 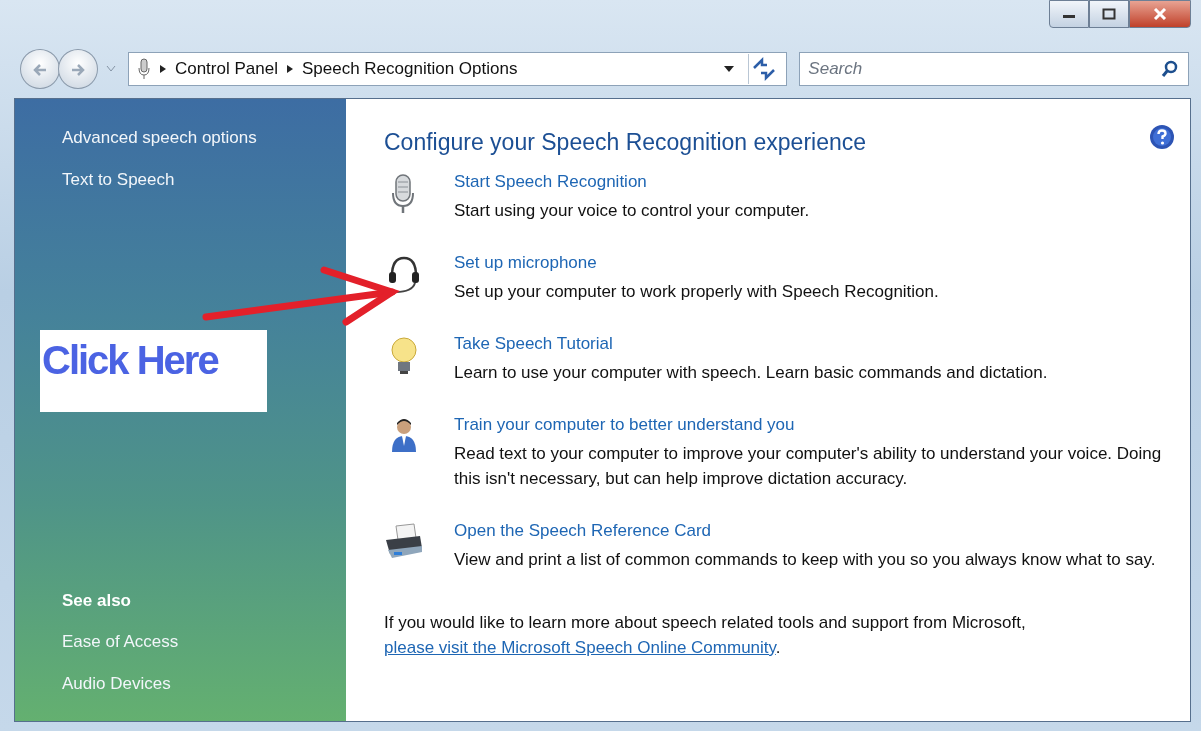 What do you see at coordinates (705, 635) in the screenshot?
I see `footer-text: If you would like to learn more about speech related tools and support from Microsoft, please visit the Microsoft Speech Online Community.` at bounding box center [705, 635].